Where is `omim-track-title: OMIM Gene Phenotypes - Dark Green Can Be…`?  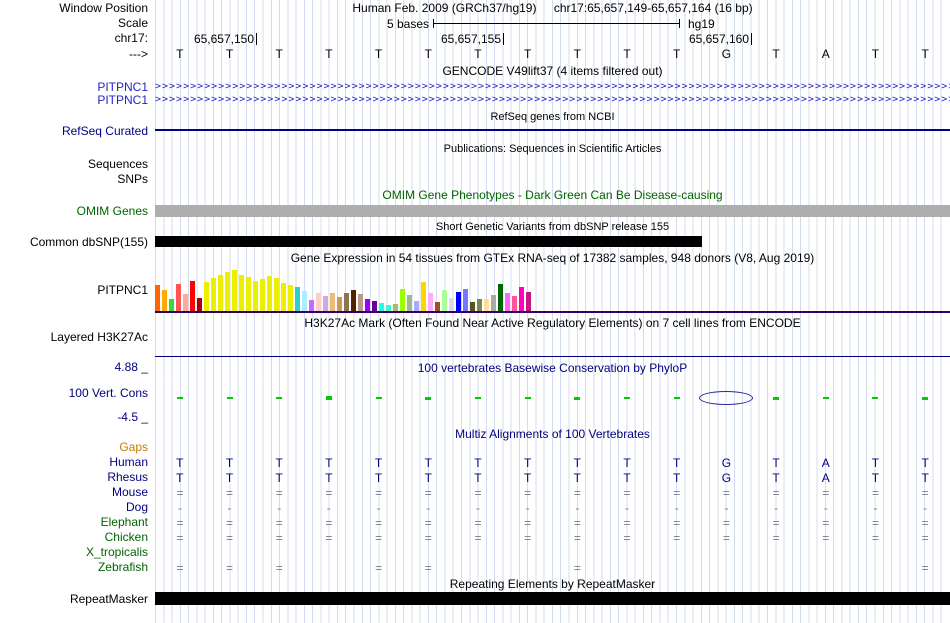 omim-track-title: OMIM Gene Phenotypes - Dark Green Can Be… is located at coordinates (552, 195).